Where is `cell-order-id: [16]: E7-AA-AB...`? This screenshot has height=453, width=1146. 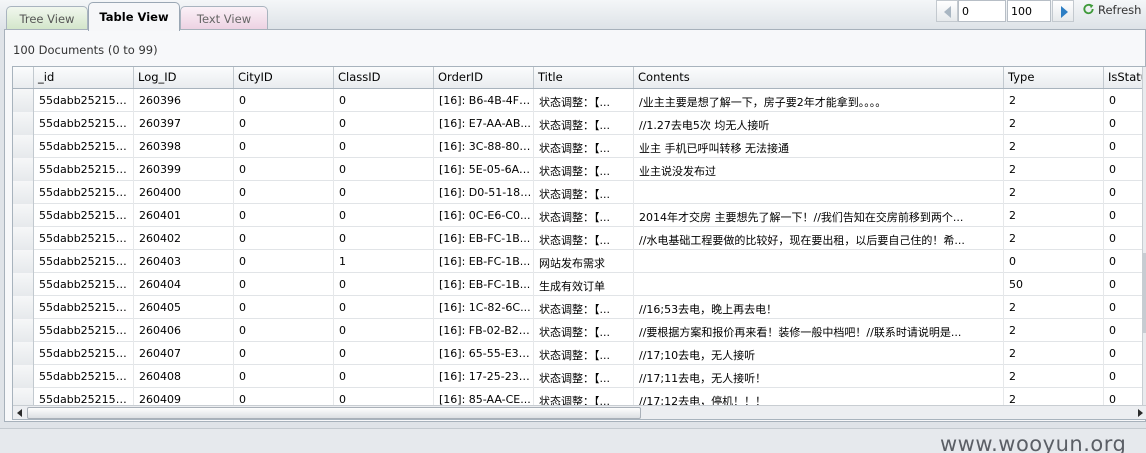
cell-order-id: [16]: E7-AA-AB... is located at coordinates (484, 123).